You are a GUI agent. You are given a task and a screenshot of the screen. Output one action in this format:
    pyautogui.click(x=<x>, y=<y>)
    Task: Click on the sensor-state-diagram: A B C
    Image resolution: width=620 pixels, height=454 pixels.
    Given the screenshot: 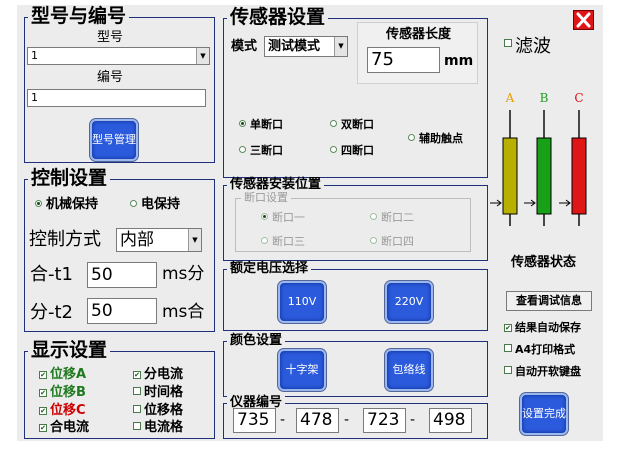 What is the action you would take?
    pyautogui.click(x=538, y=158)
    